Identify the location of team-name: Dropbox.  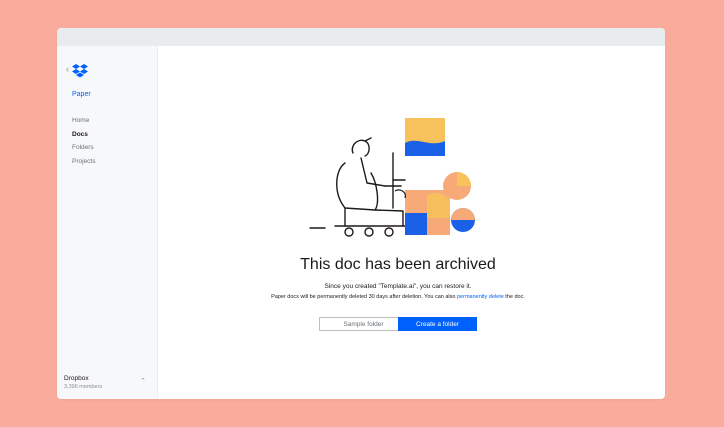
(76, 378).